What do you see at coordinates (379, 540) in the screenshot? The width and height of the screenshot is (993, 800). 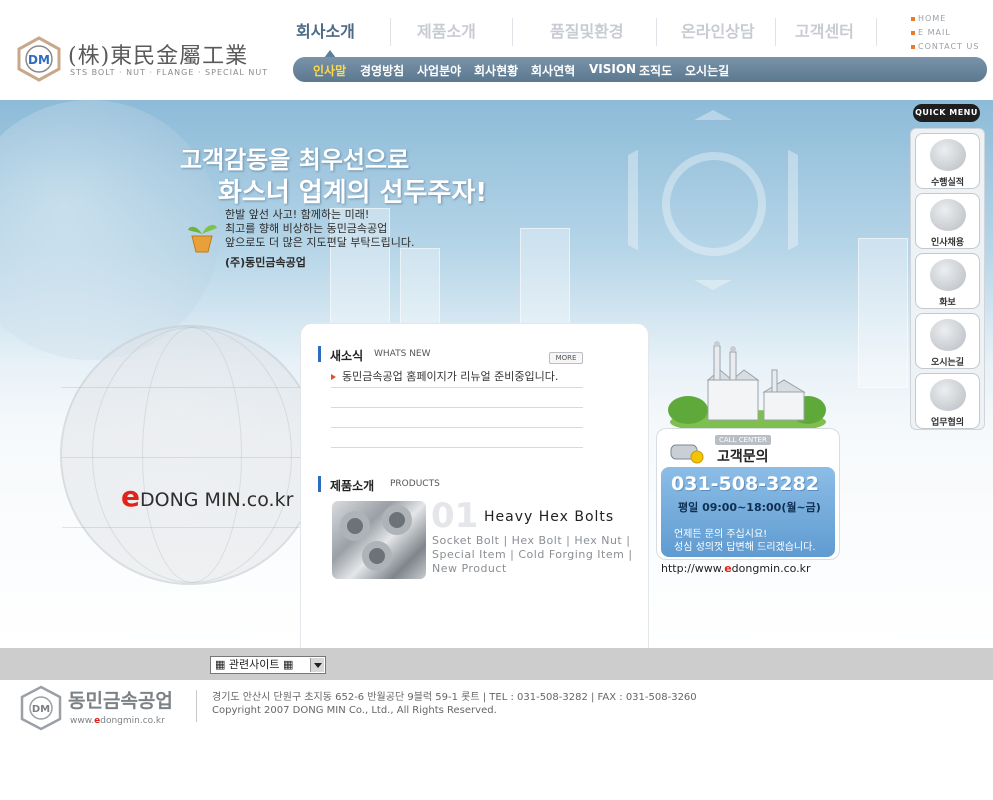 I see `product-image` at bounding box center [379, 540].